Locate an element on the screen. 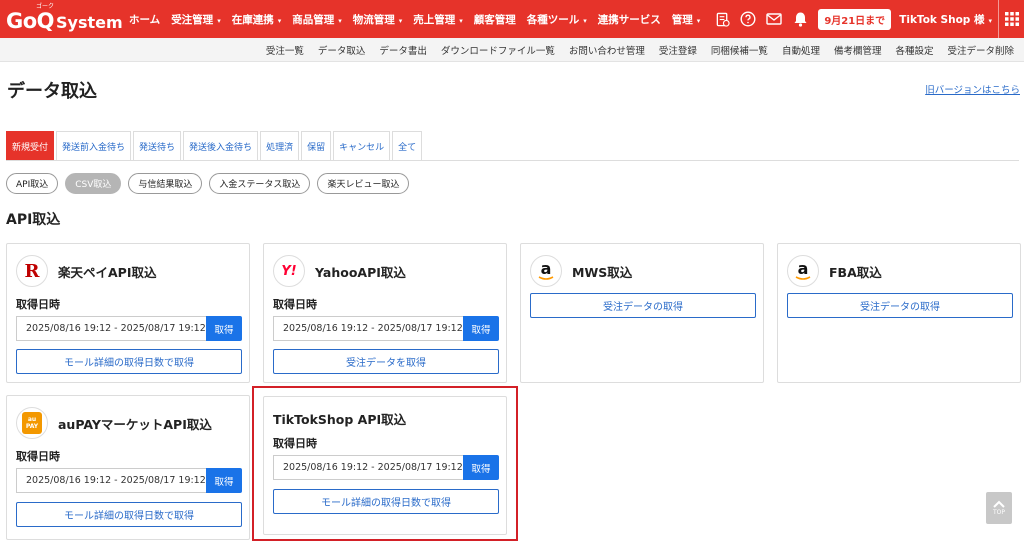 The width and height of the screenshot is (1024, 543). logo-sub-text: System is located at coordinates (89, 22).